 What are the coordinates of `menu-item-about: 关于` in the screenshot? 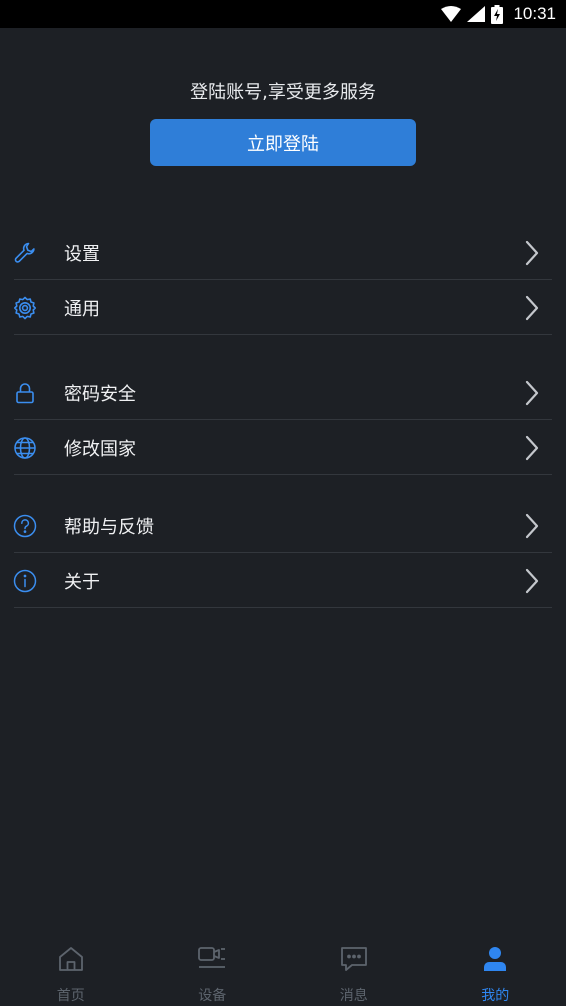 It's located at (283, 580).